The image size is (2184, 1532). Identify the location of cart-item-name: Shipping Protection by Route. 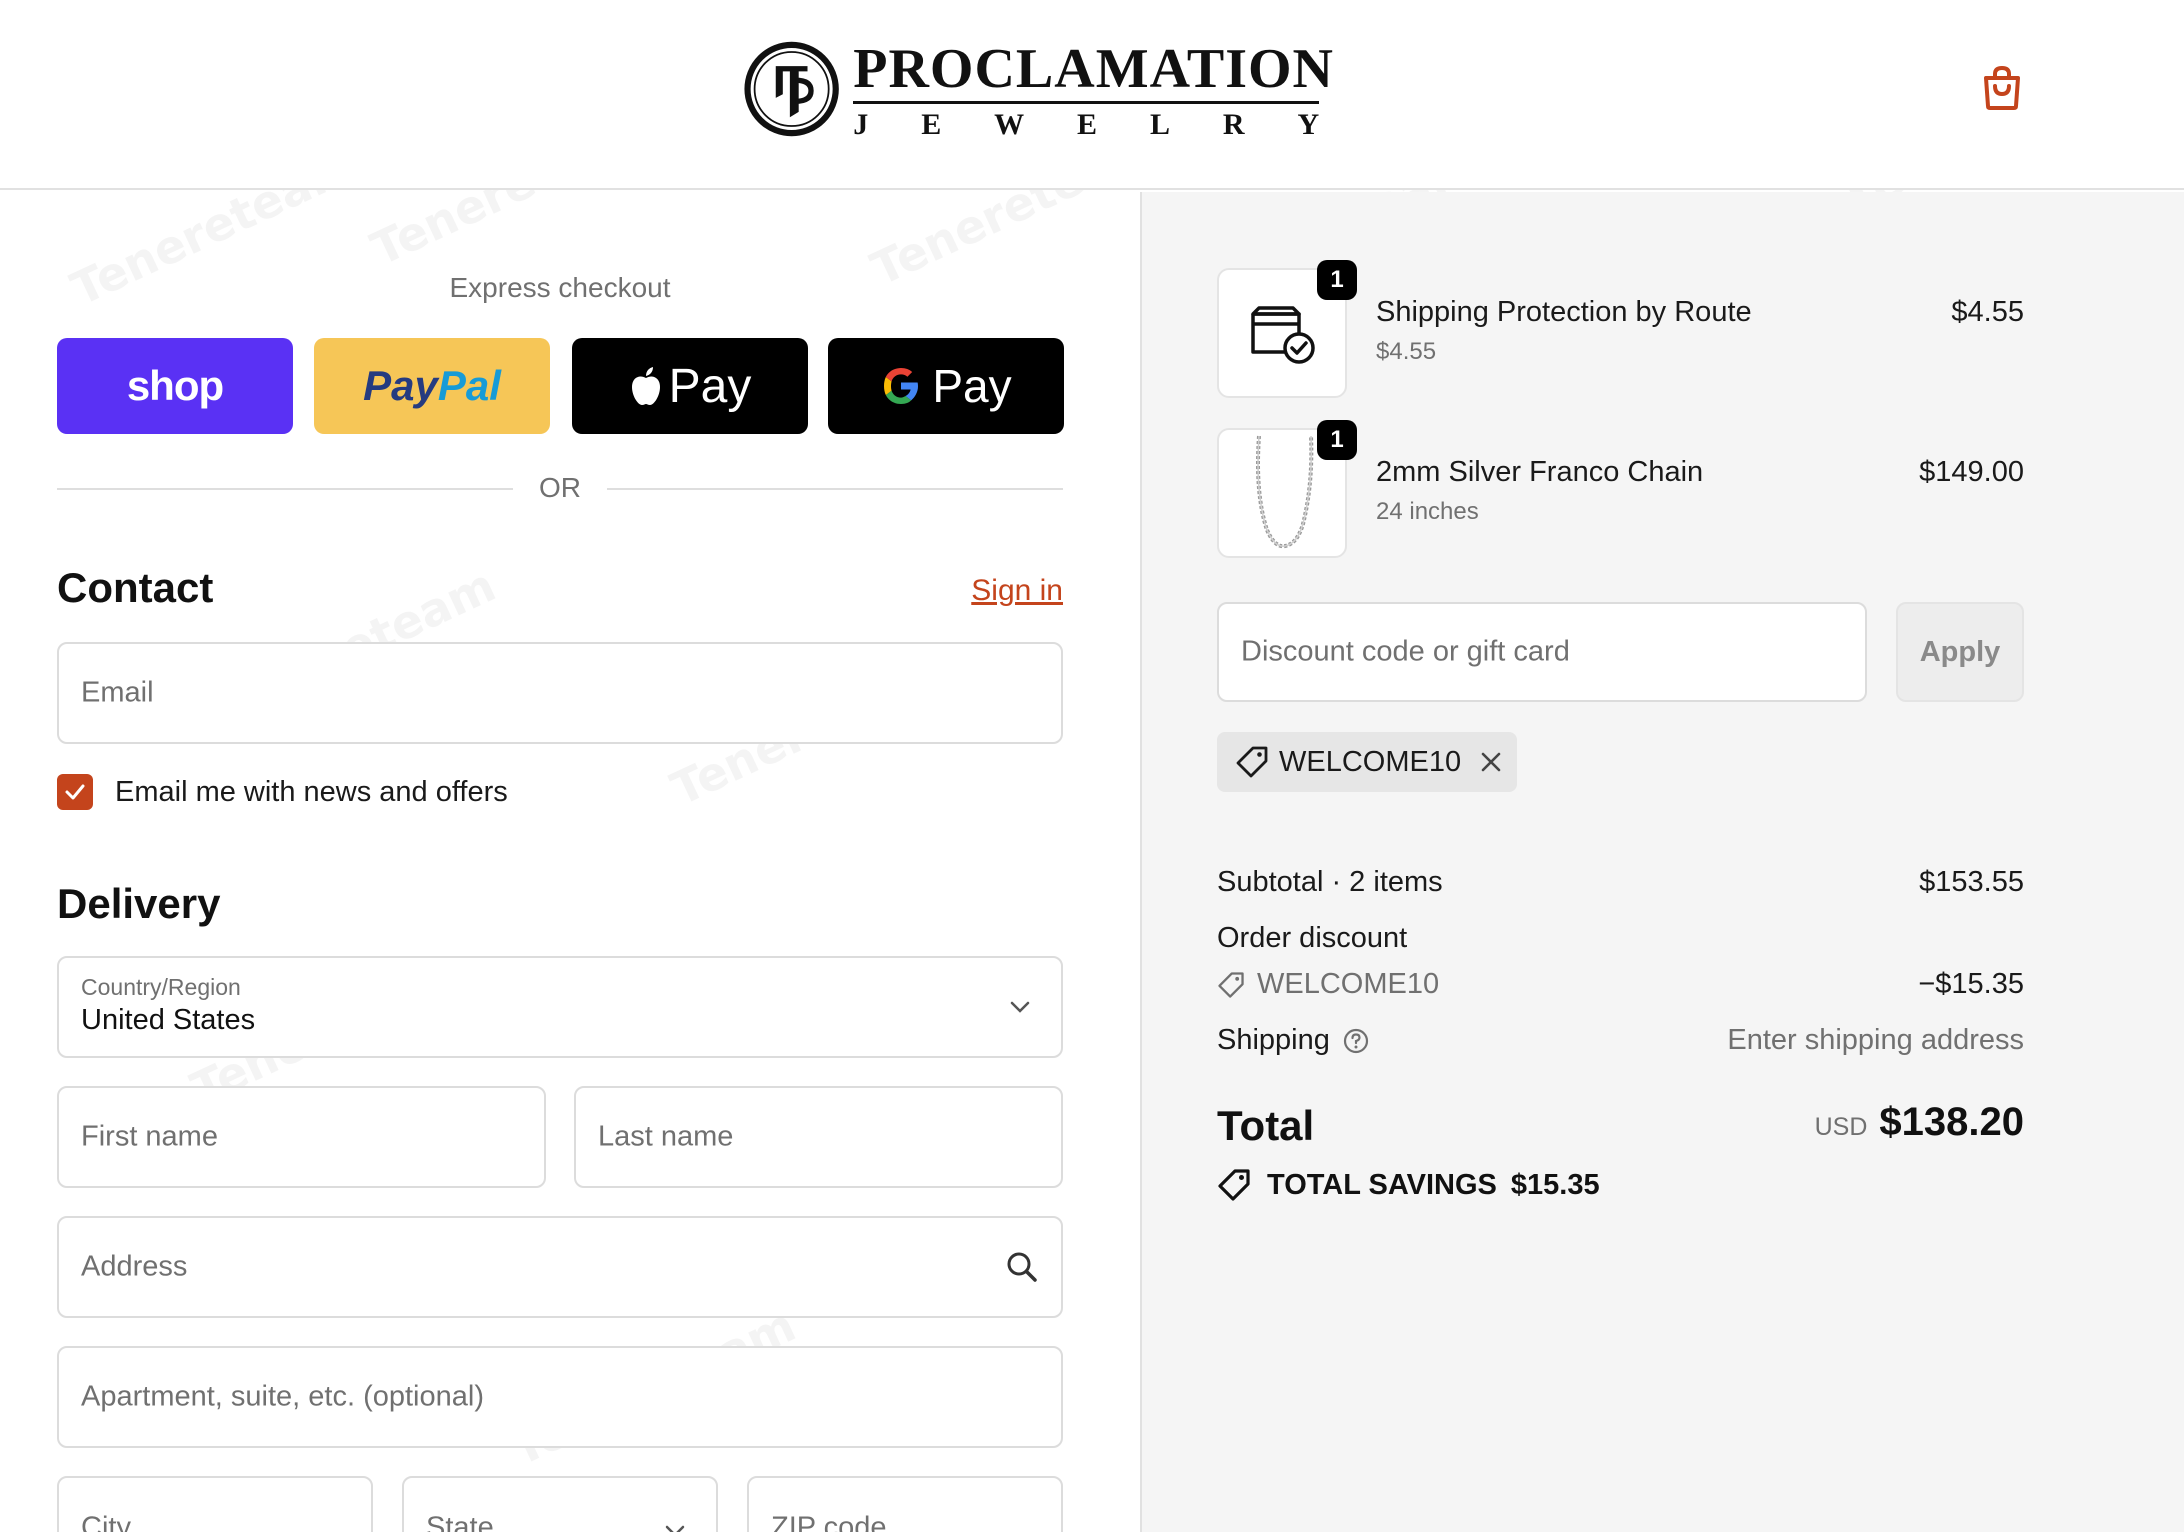
(1564, 312).